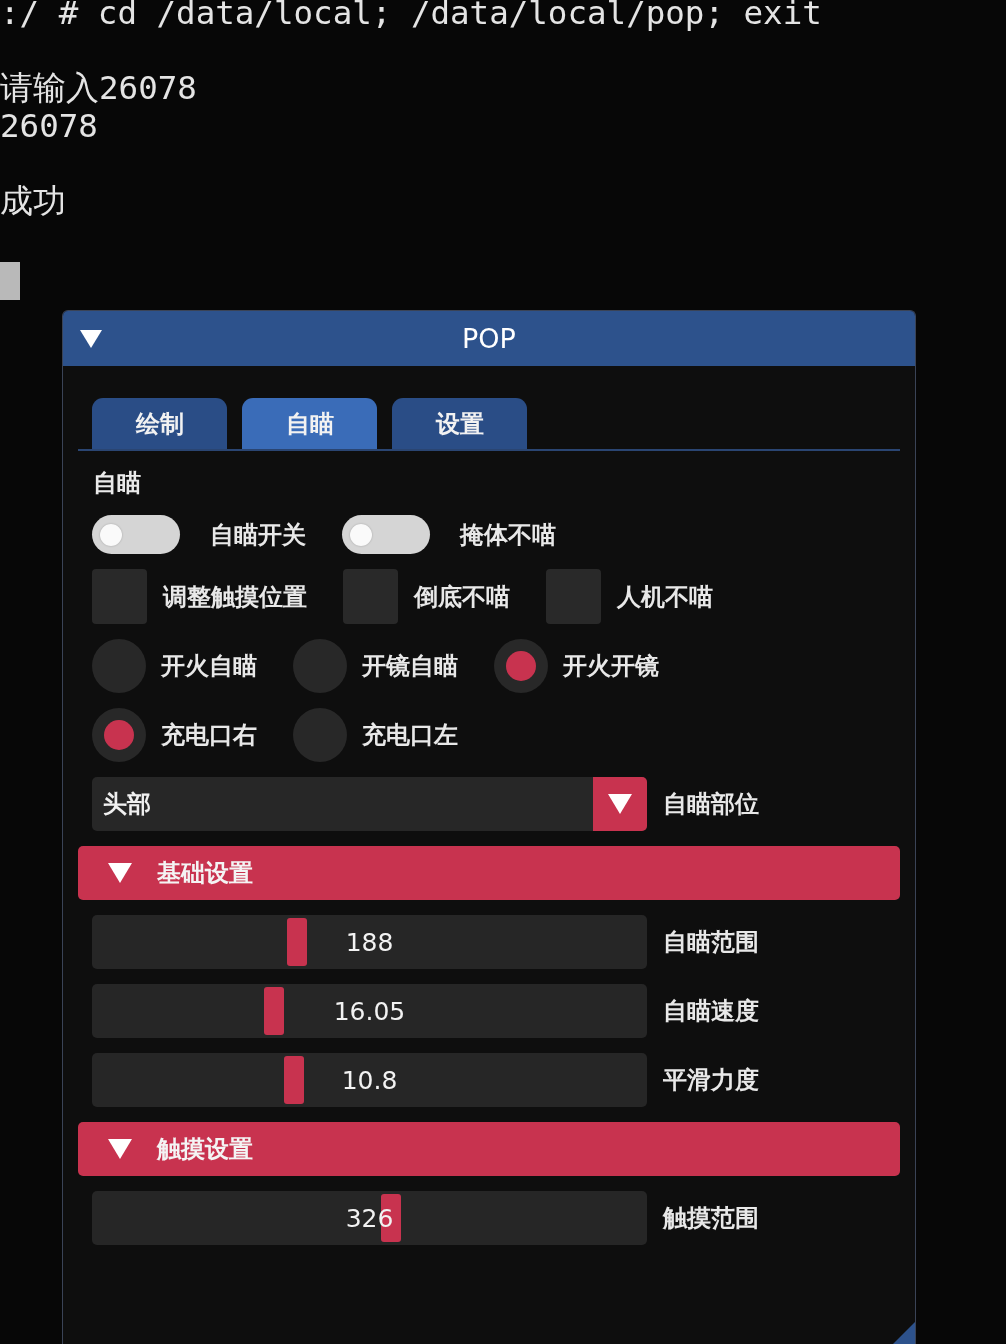 The height and width of the screenshot is (1344, 1006). Describe the element at coordinates (611, 666) in the screenshot. I see `radio-label: 开火开镜` at that location.